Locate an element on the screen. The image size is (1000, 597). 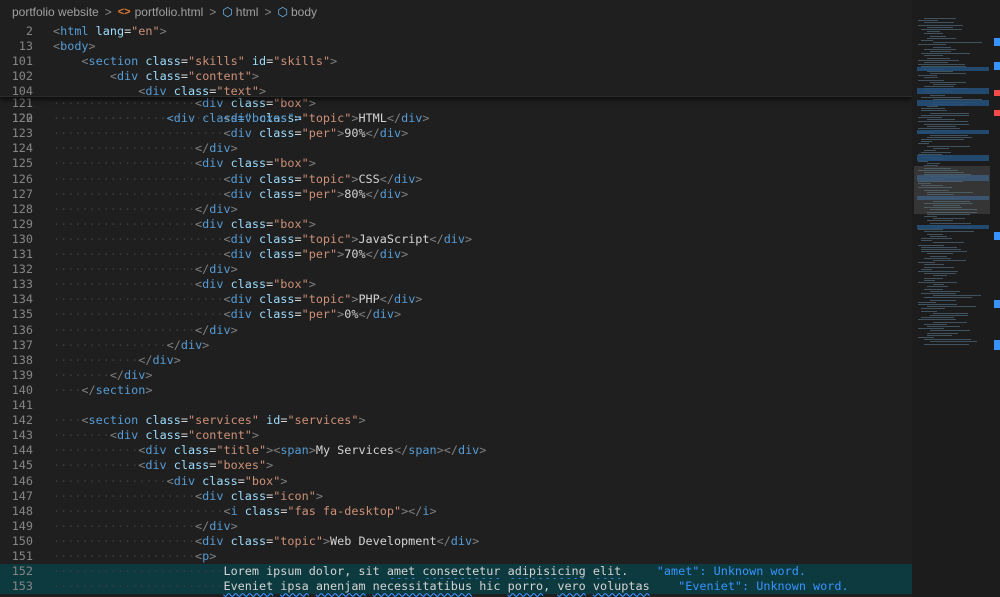
line-number: 131 is located at coordinates (22, 254).